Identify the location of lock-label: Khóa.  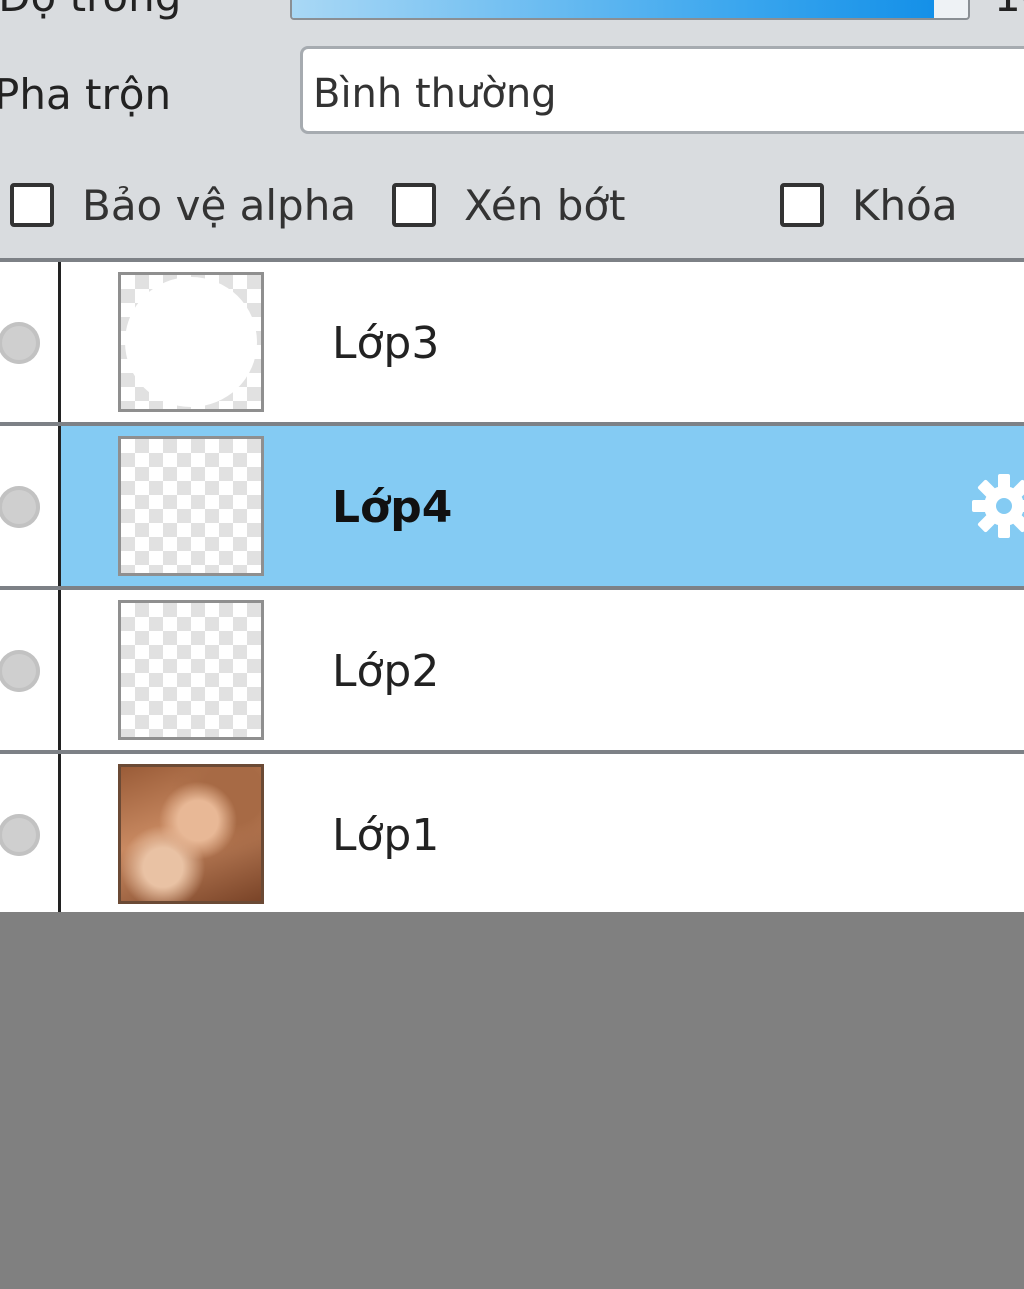
(905, 205).